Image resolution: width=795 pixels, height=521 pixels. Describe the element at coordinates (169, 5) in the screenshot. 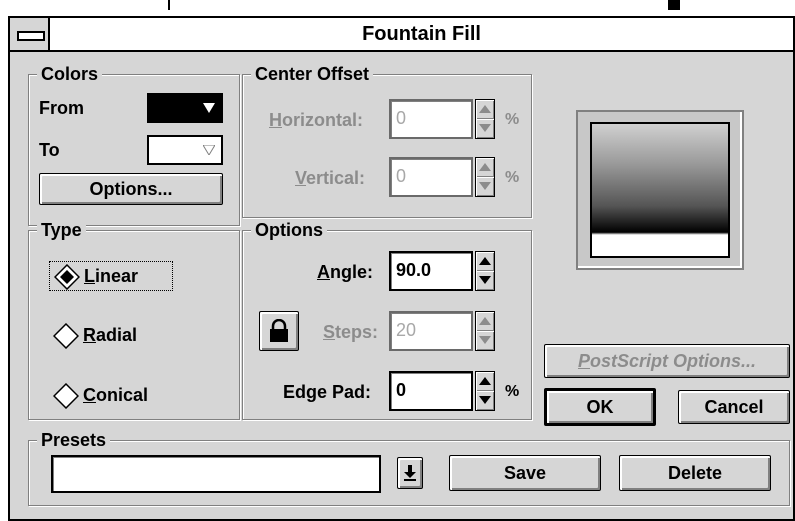

I see `edge-mark-left` at that location.